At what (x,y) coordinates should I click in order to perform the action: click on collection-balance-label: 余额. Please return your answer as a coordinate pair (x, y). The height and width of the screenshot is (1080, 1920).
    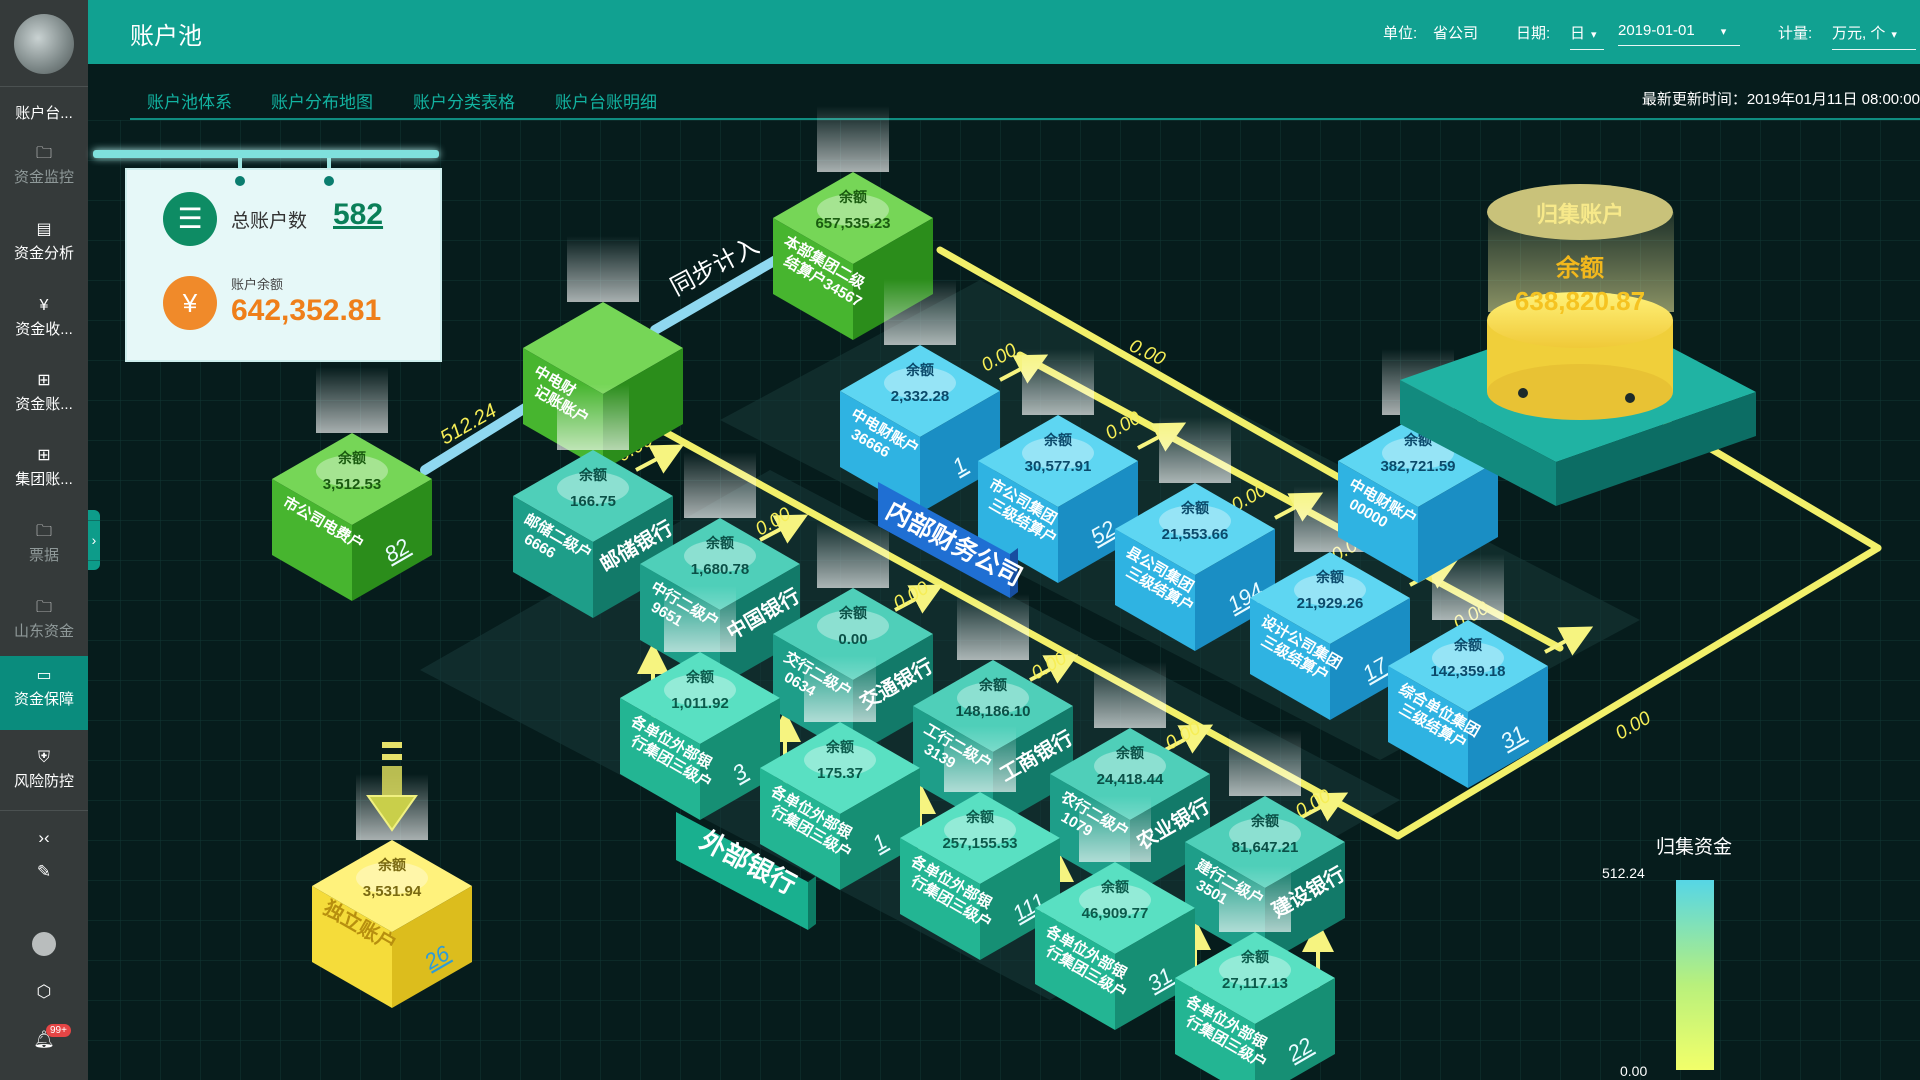
    Looking at the image, I should click on (1579, 268).